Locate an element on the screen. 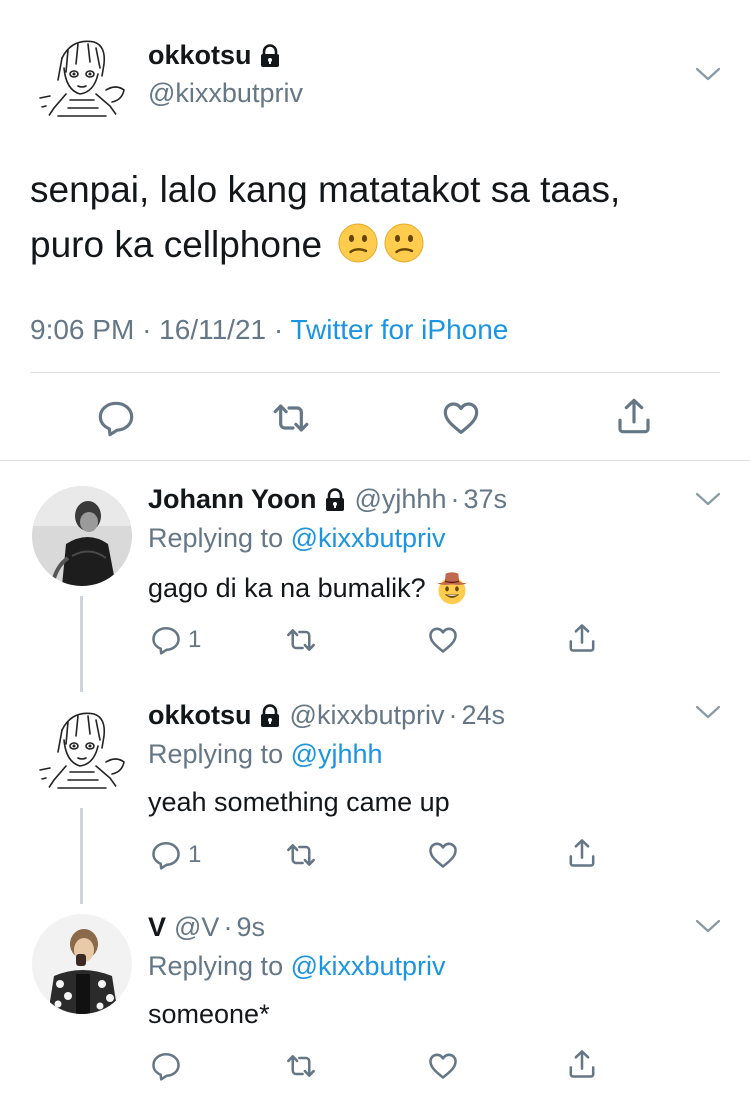  reply-text: yeah something came up is located at coordinates (299, 802).